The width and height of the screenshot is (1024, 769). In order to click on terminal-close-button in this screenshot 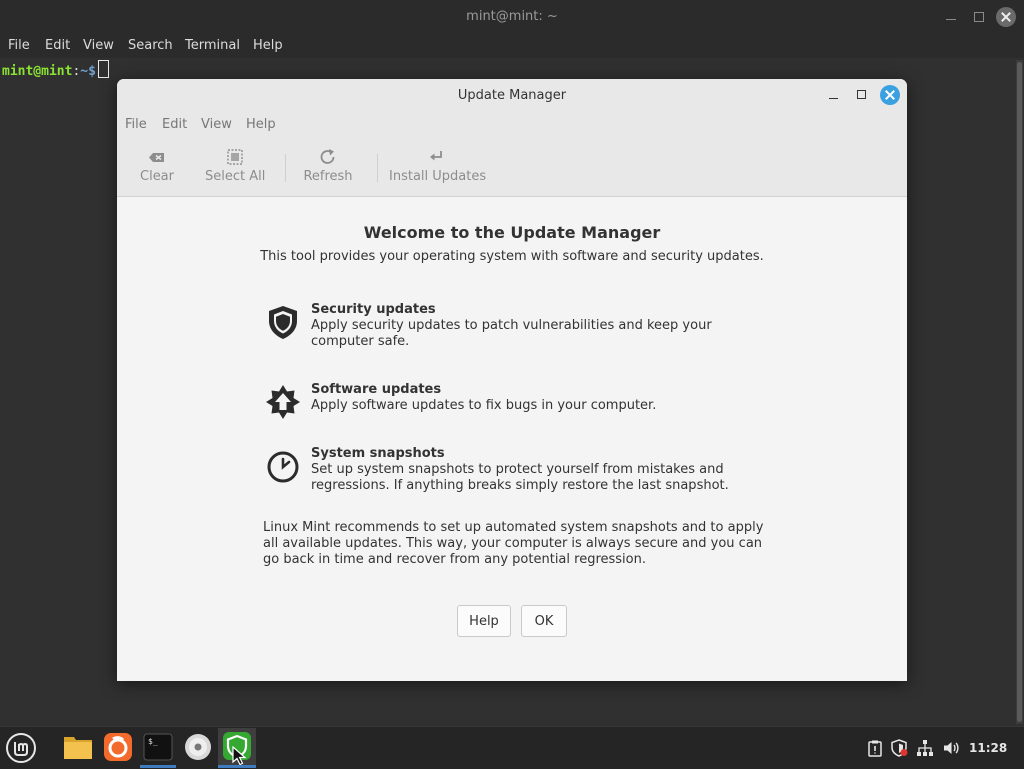, I will do `click(1006, 17)`.